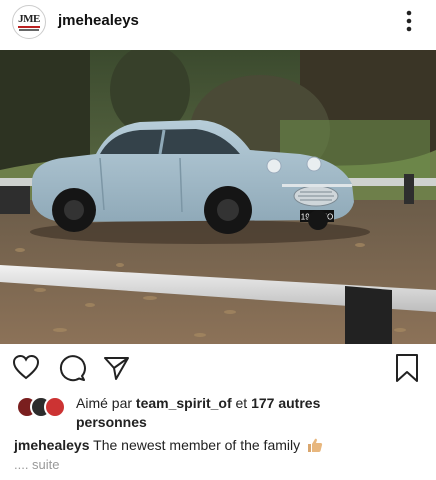 Image resolution: width=436 pixels, height=480 pixels. I want to click on bookmark-icon, so click(407, 368).